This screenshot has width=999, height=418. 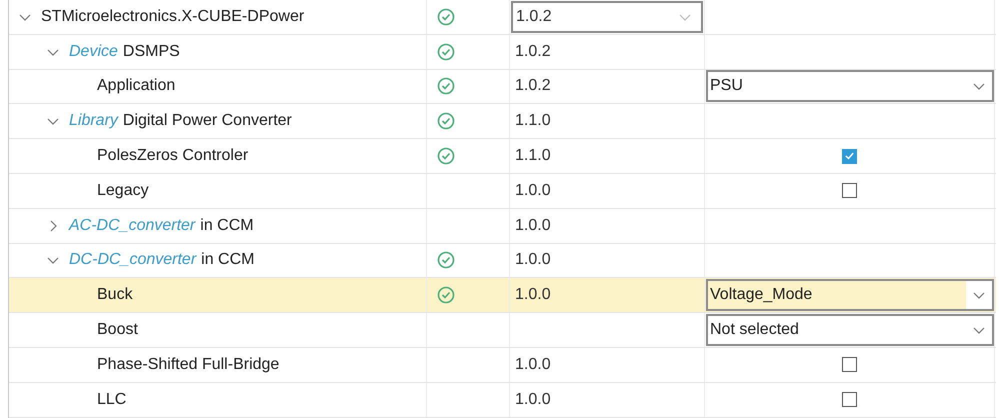 What do you see at coordinates (502, 330) in the screenshot?
I see `tree-row: Boost Not selected` at bounding box center [502, 330].